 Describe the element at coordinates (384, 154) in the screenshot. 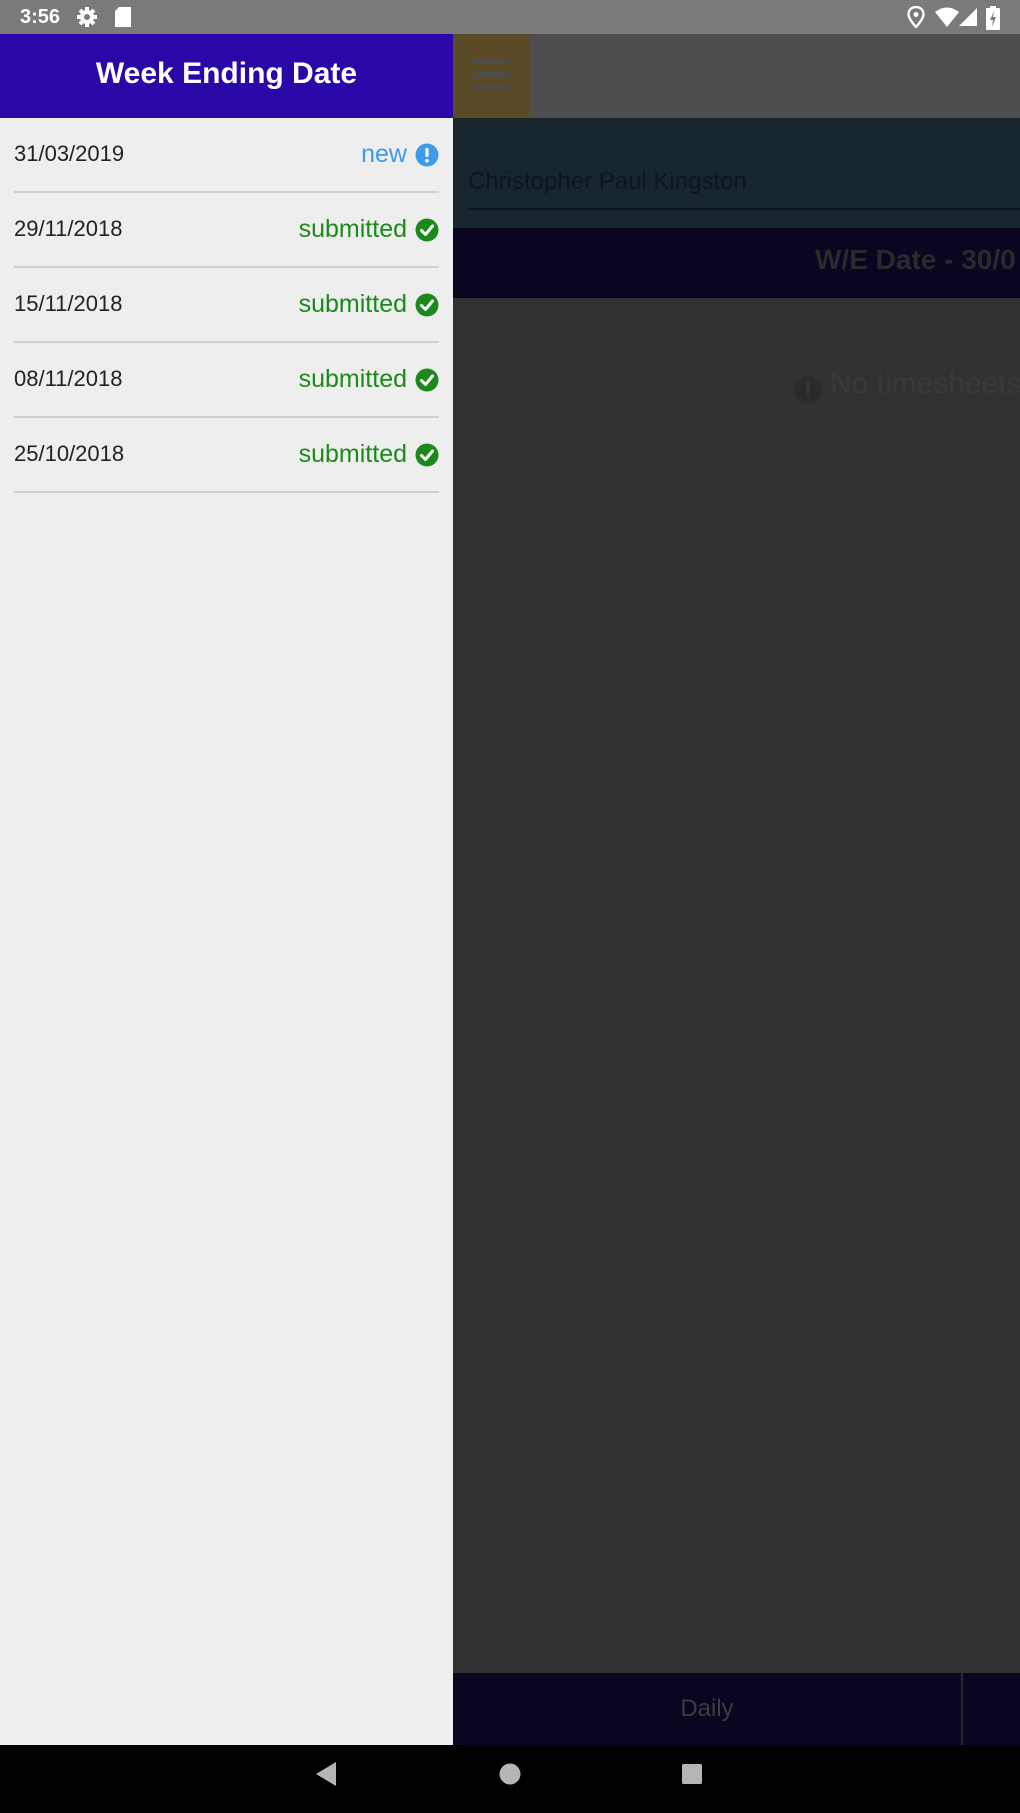

I see `status-label: new` at that location.